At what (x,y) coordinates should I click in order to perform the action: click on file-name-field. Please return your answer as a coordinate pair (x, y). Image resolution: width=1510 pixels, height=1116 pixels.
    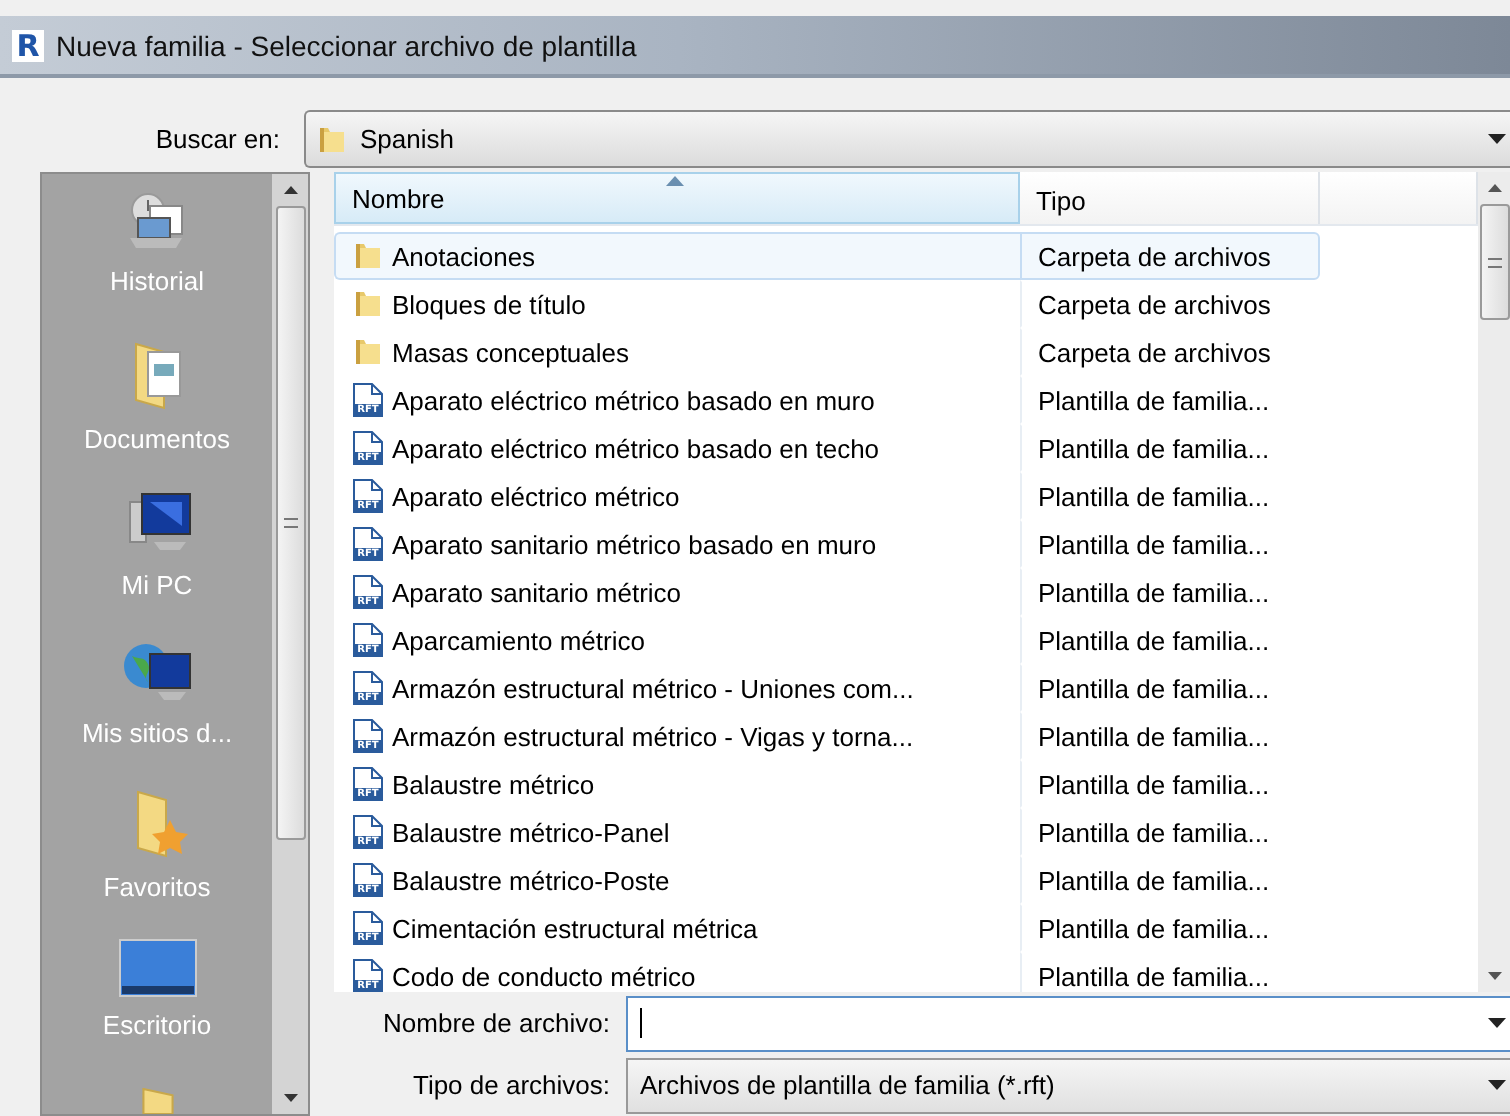
    Looking at the image, I should click on (1068, 1023).